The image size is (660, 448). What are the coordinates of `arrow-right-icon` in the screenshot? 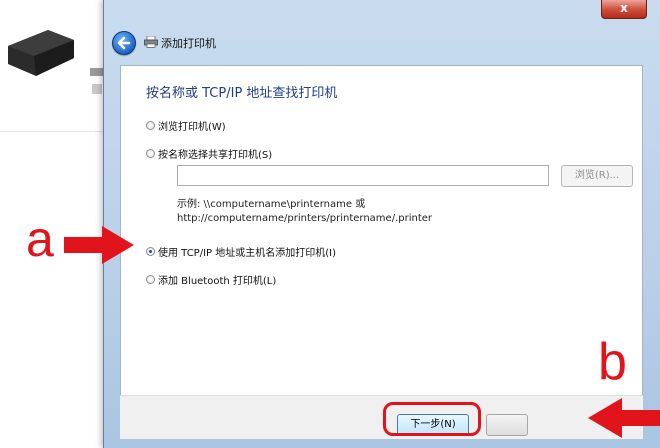 It's located at (99, 245).